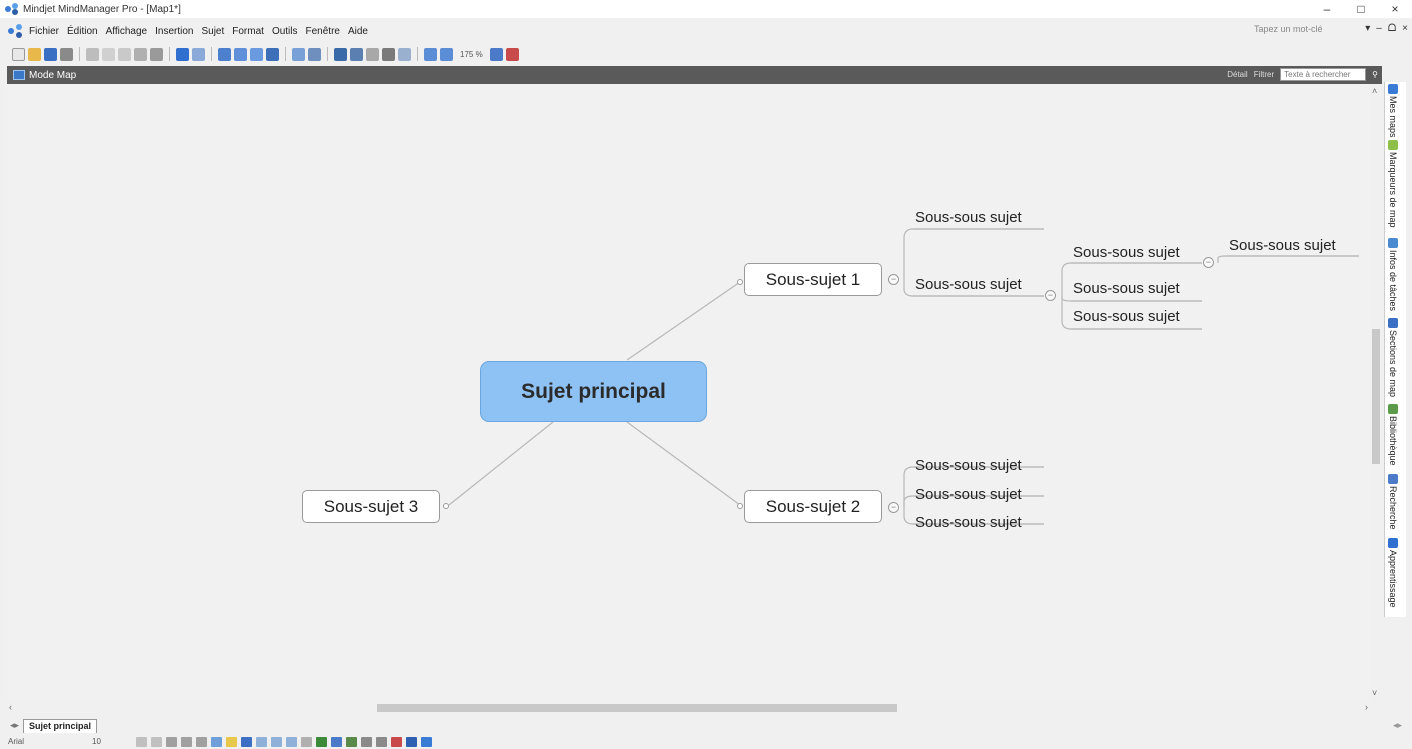 This screenshot has height=749, width=1412. I want to click on scroll-left-arrow: ‹, so click(10, 707).